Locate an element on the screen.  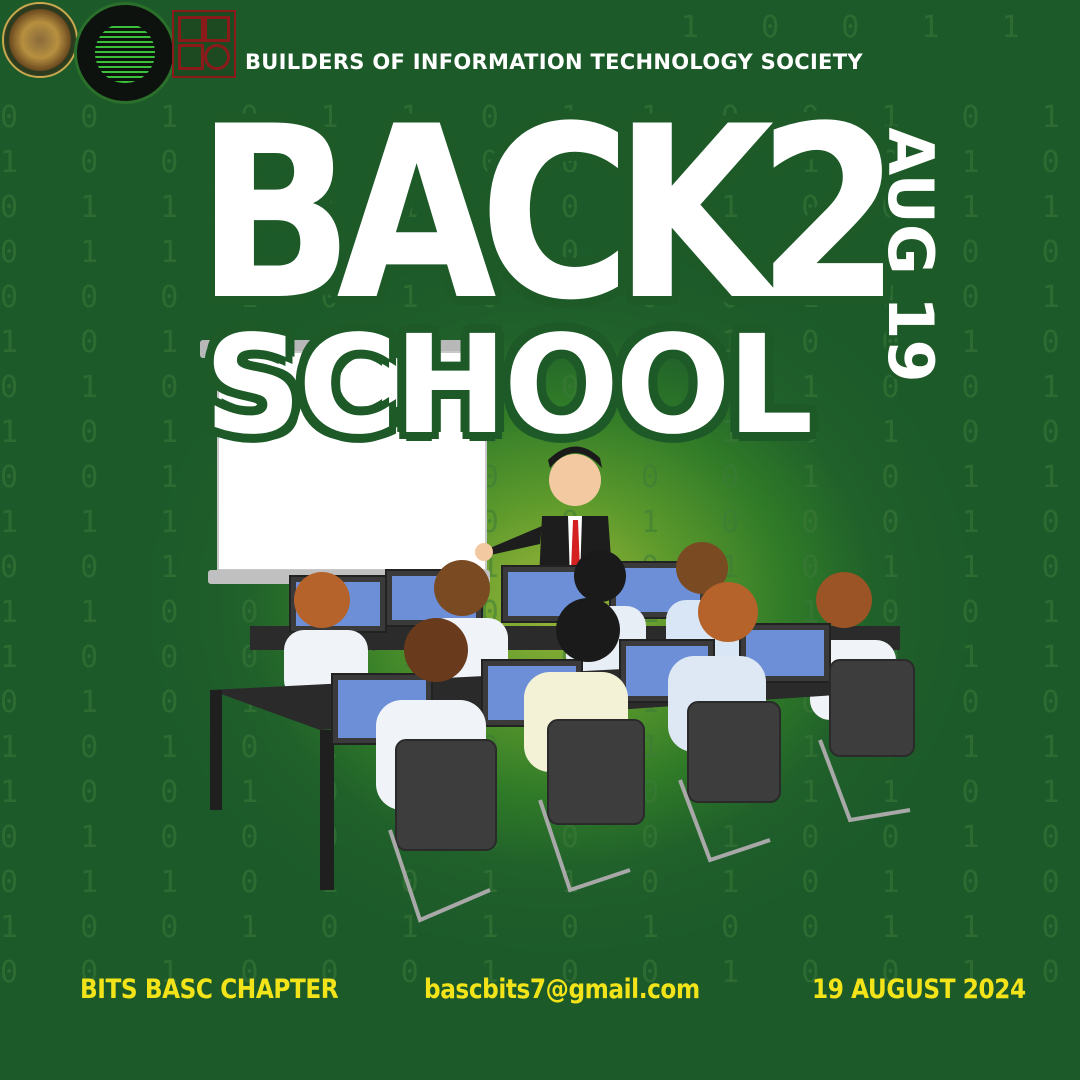
footer-email: bascbits7@gmail.com is located at coordinates (562, 989).